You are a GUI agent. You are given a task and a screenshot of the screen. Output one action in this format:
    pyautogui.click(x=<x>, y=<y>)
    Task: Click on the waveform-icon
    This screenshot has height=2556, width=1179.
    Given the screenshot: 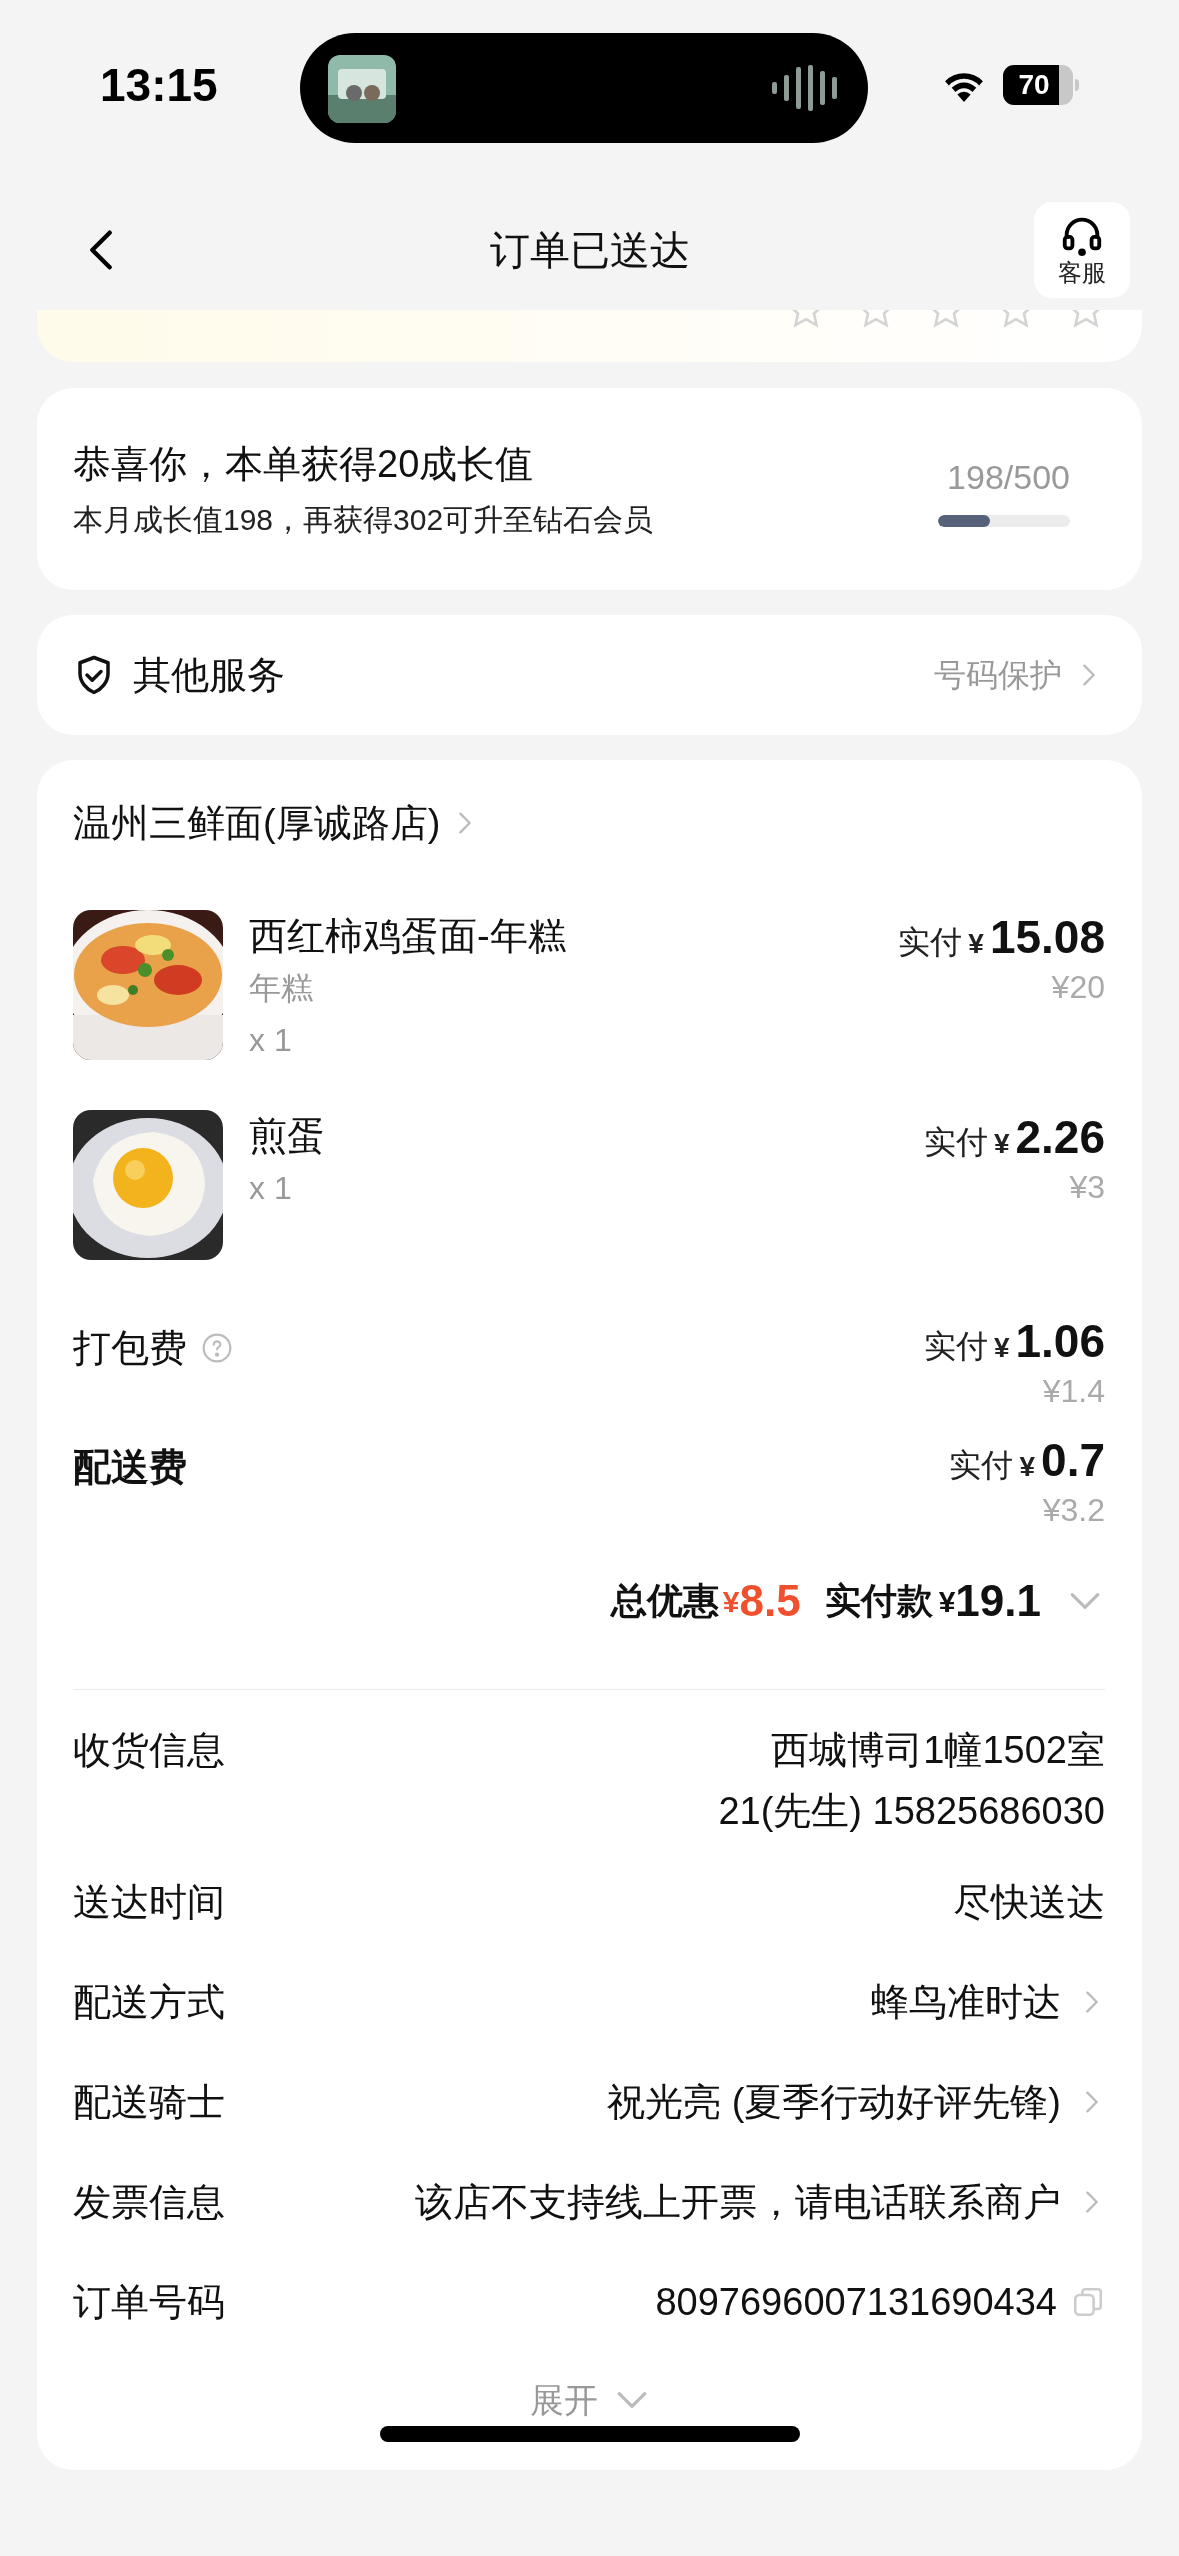 What is the action you would take?
    pyautogui.click(x=806, y=88)
    